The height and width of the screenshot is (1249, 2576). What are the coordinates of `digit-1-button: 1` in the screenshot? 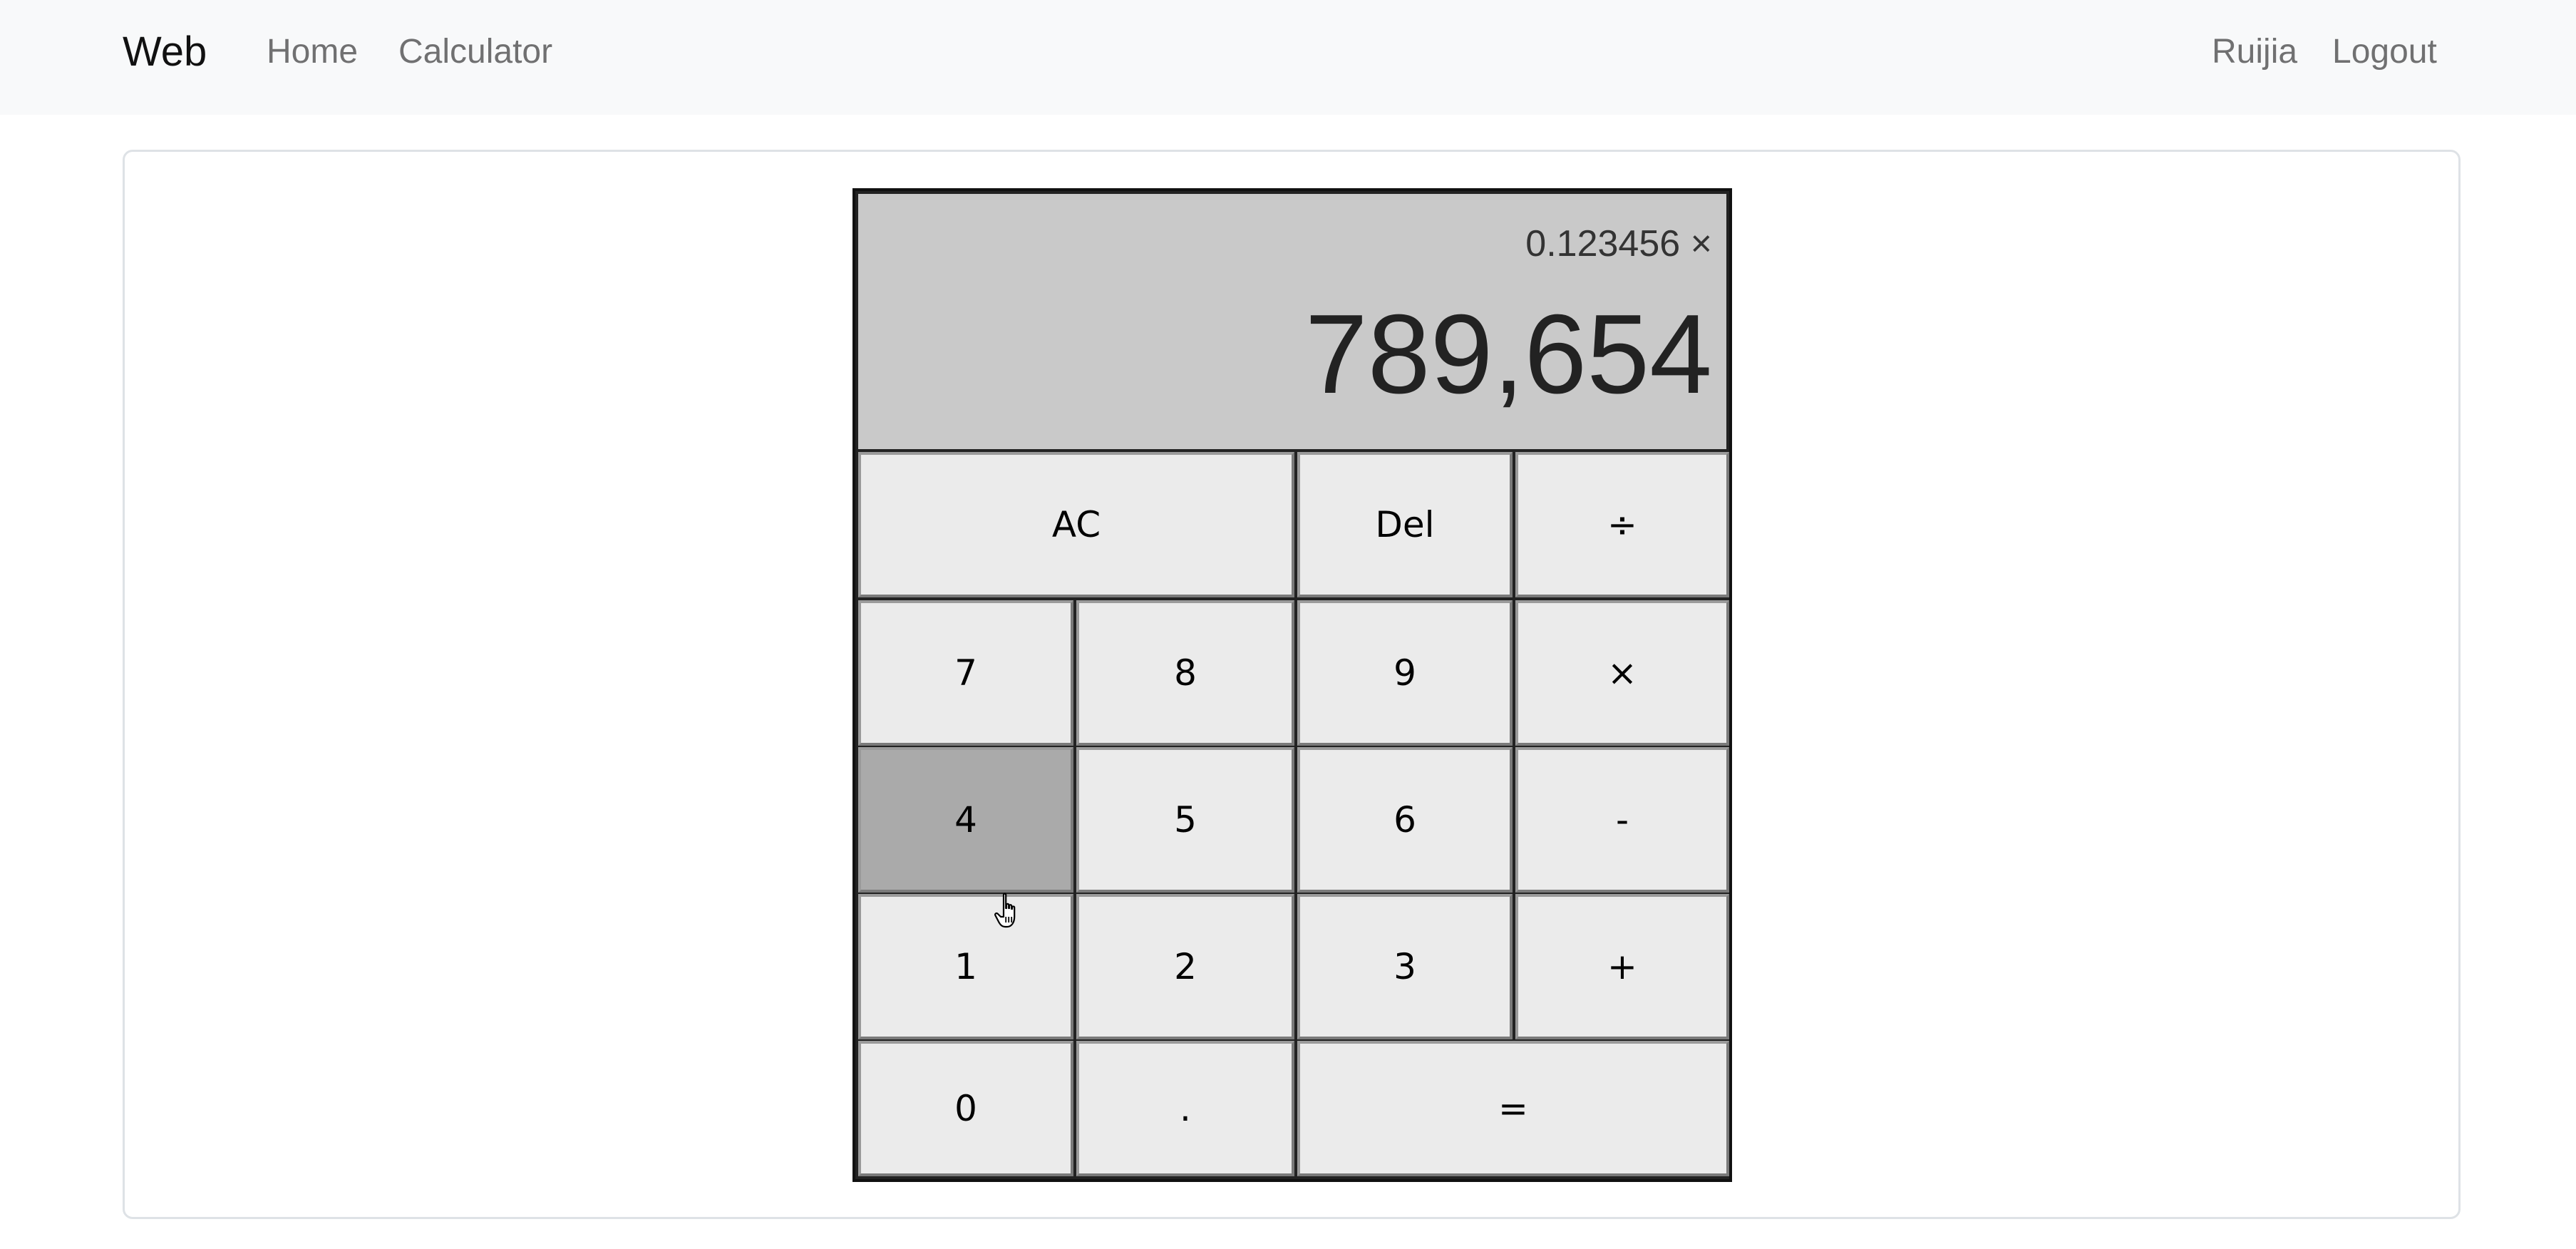 It's located at (965, 966).